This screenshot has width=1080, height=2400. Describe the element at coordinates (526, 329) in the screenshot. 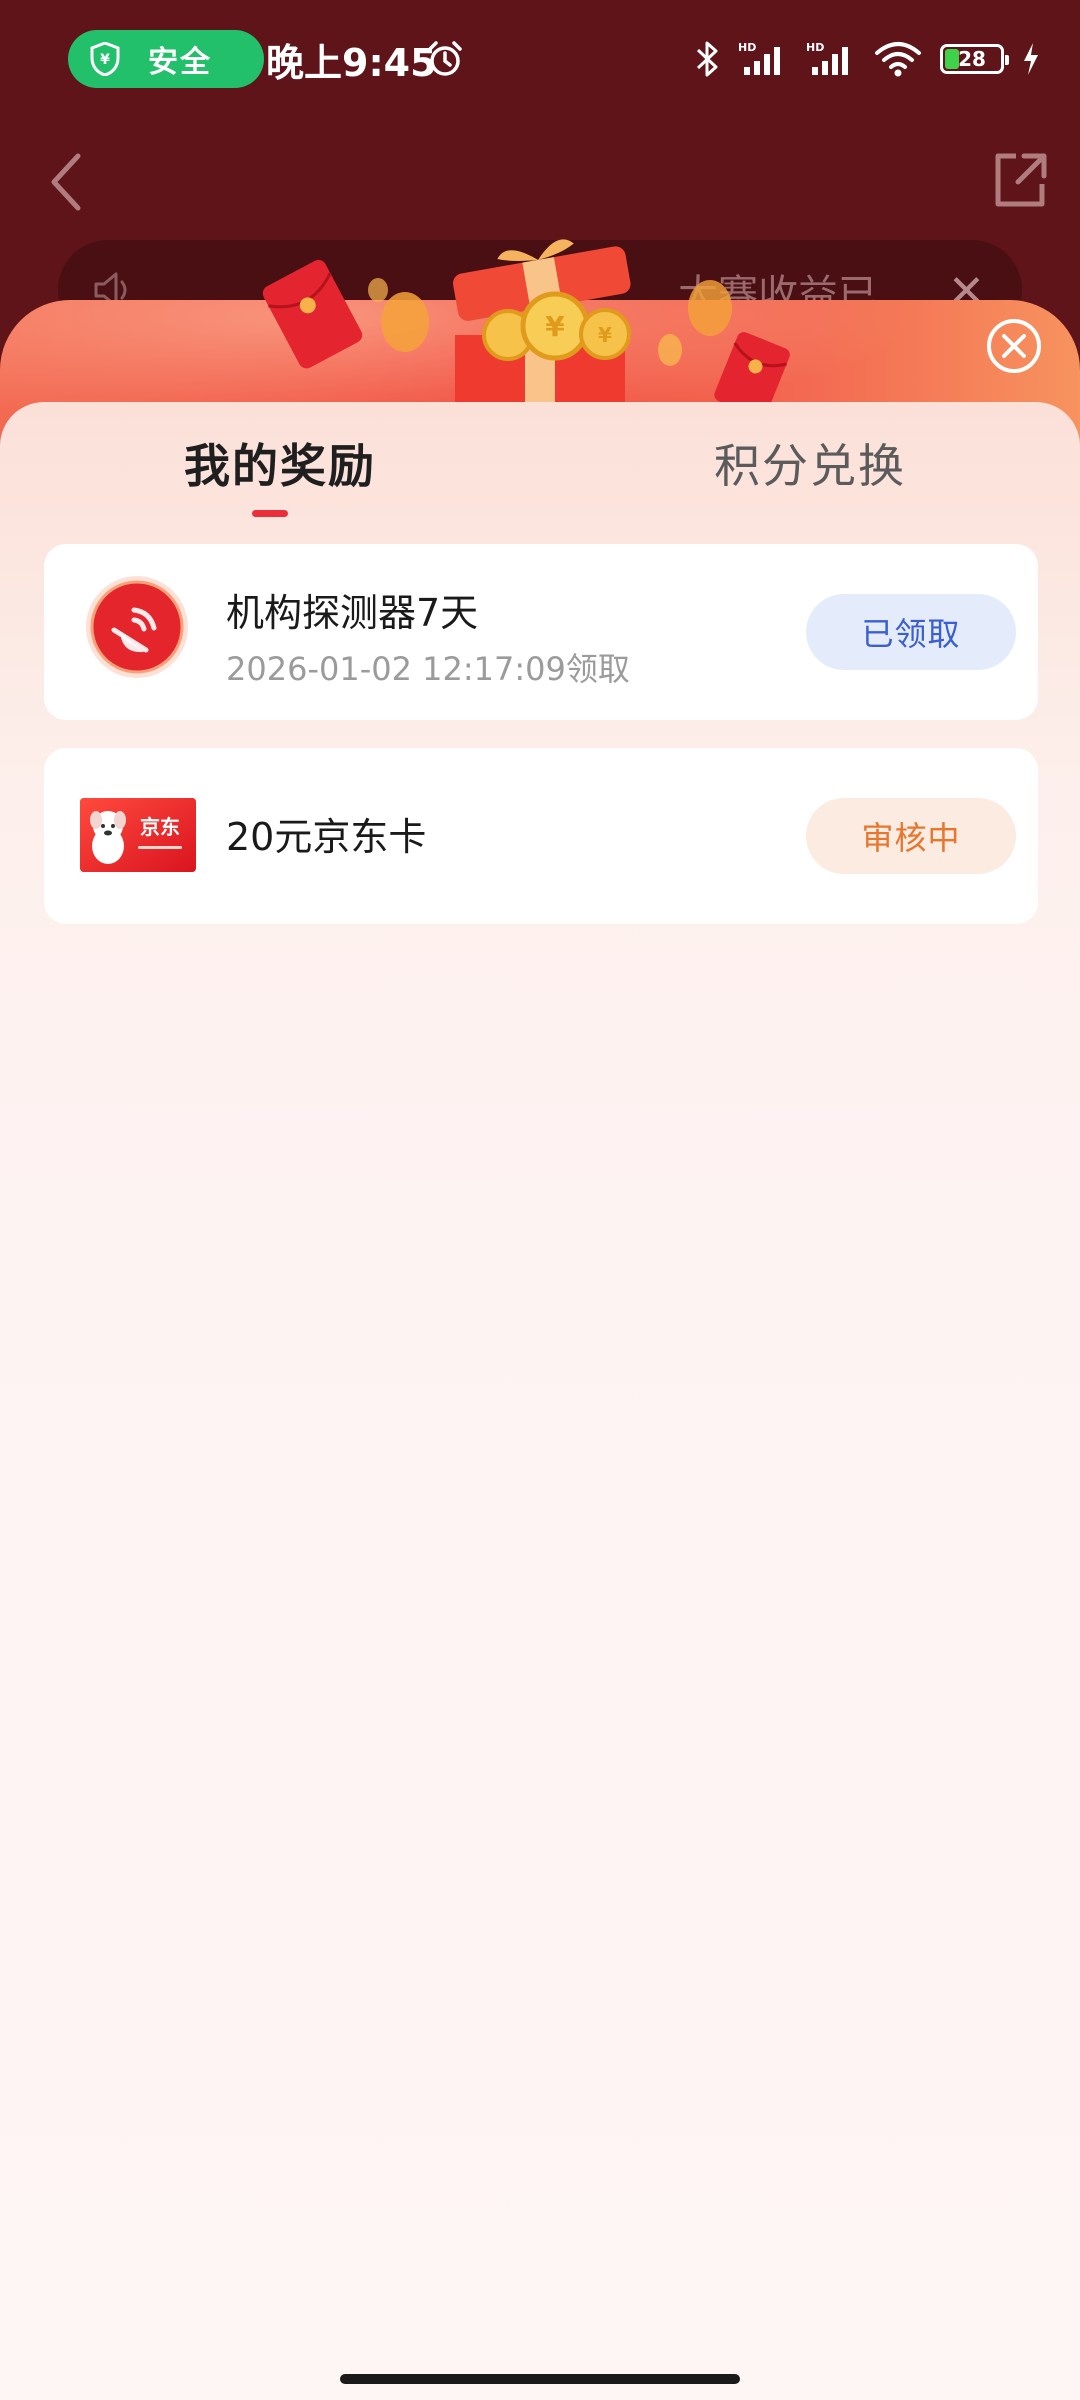

I see `gift-box-illustration: ¥ ¥` at that location.